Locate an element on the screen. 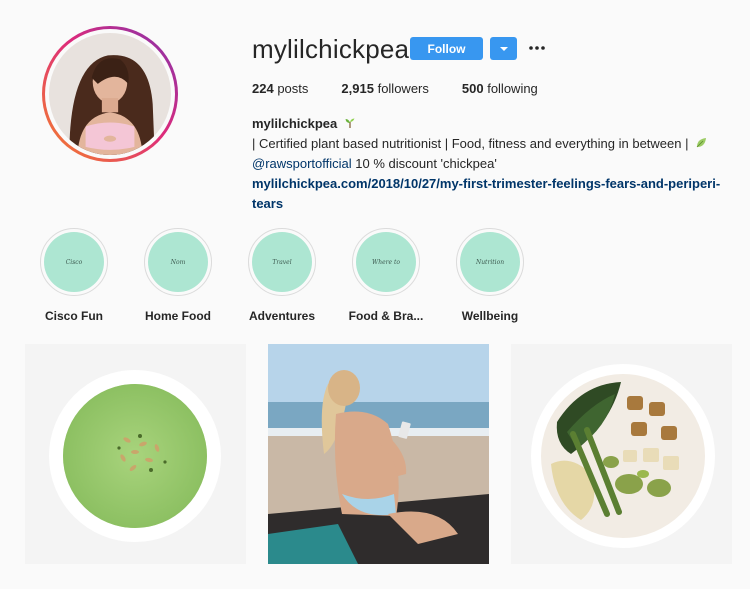 The height and width of the screenshot is (589, 750). bio-name-line: mylilchickpea is located at coordinates (497, 124).